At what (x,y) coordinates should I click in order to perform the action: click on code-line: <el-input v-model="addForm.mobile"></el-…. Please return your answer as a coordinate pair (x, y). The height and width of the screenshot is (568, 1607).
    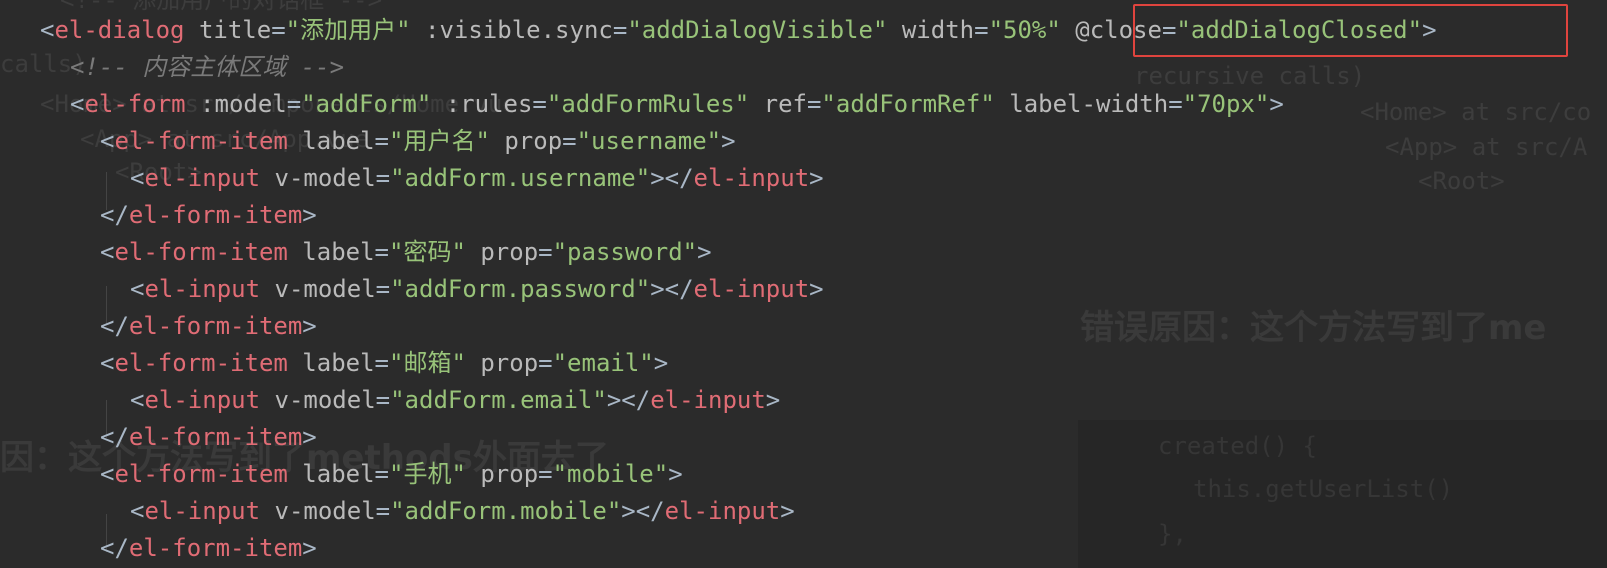
    Looking at the image, I should click on (462, 511).